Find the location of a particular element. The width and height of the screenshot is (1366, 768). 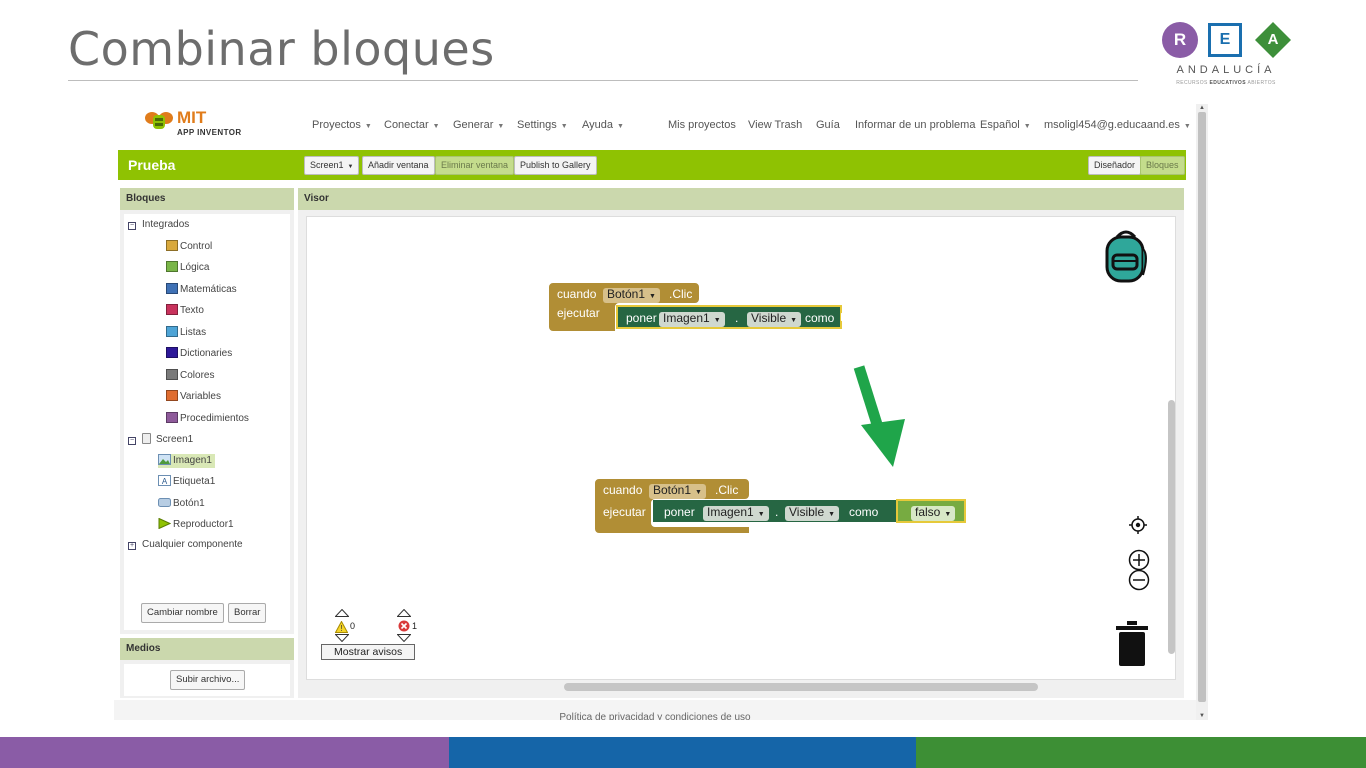

expand-icon: + is located at coordinates (132, 546).